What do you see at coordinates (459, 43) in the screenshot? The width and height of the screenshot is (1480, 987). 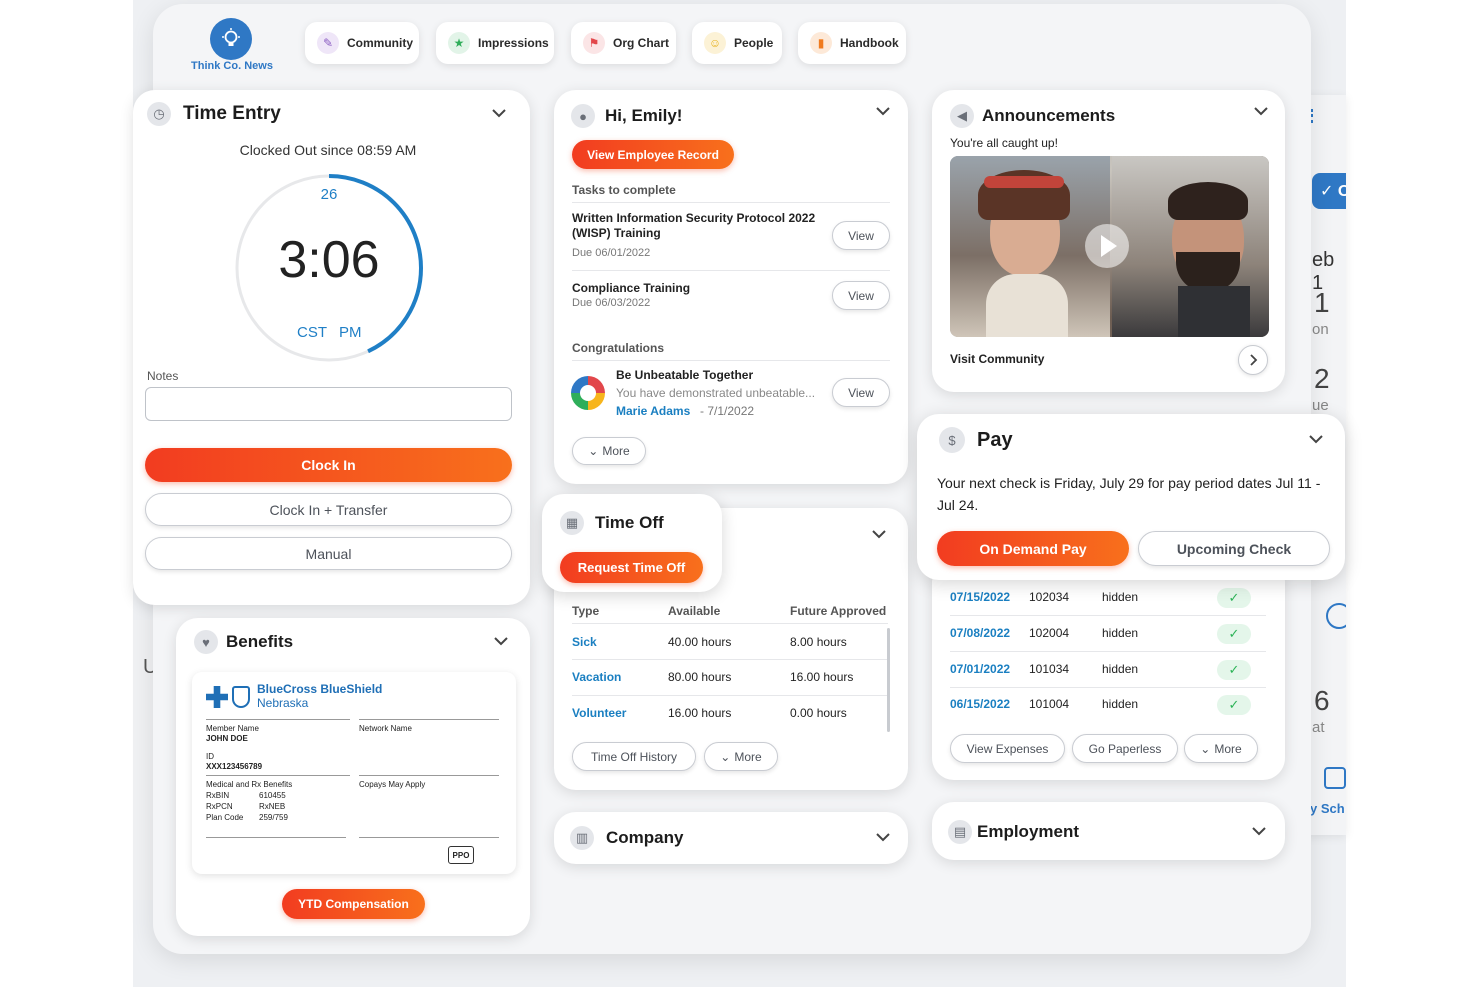 I see `star-icon: ★` at bounding box center [459, 43].